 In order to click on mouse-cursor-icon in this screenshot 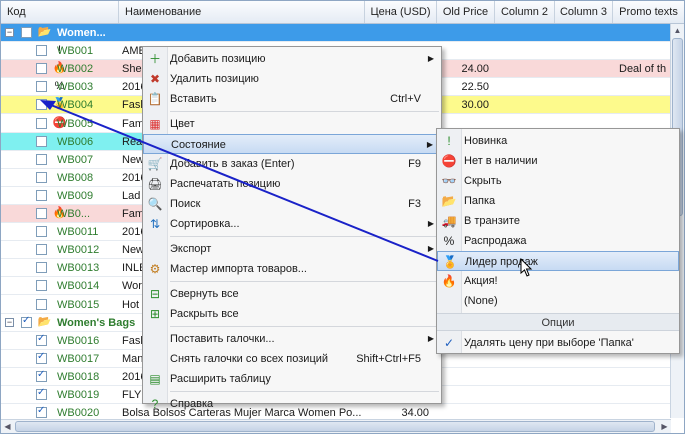, I will do `click(526, 267)`.